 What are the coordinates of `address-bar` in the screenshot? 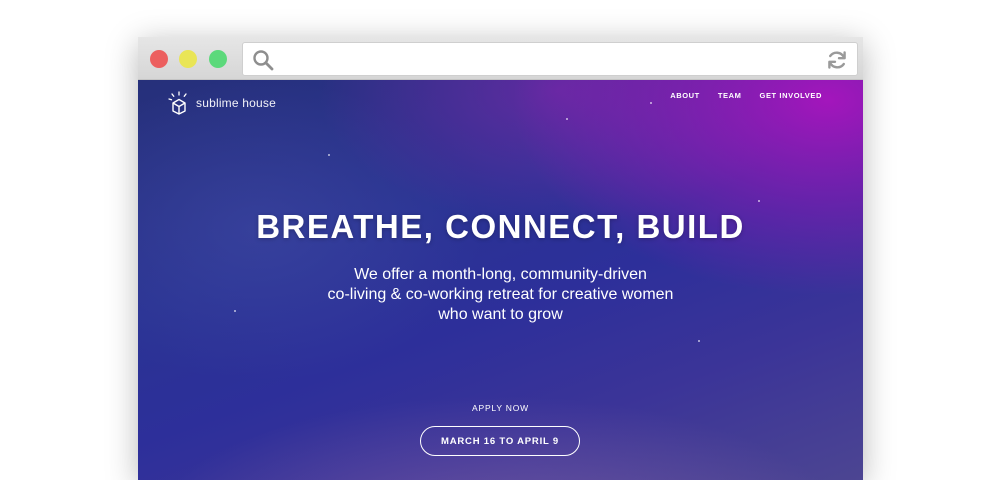 It's located at (550, 59).